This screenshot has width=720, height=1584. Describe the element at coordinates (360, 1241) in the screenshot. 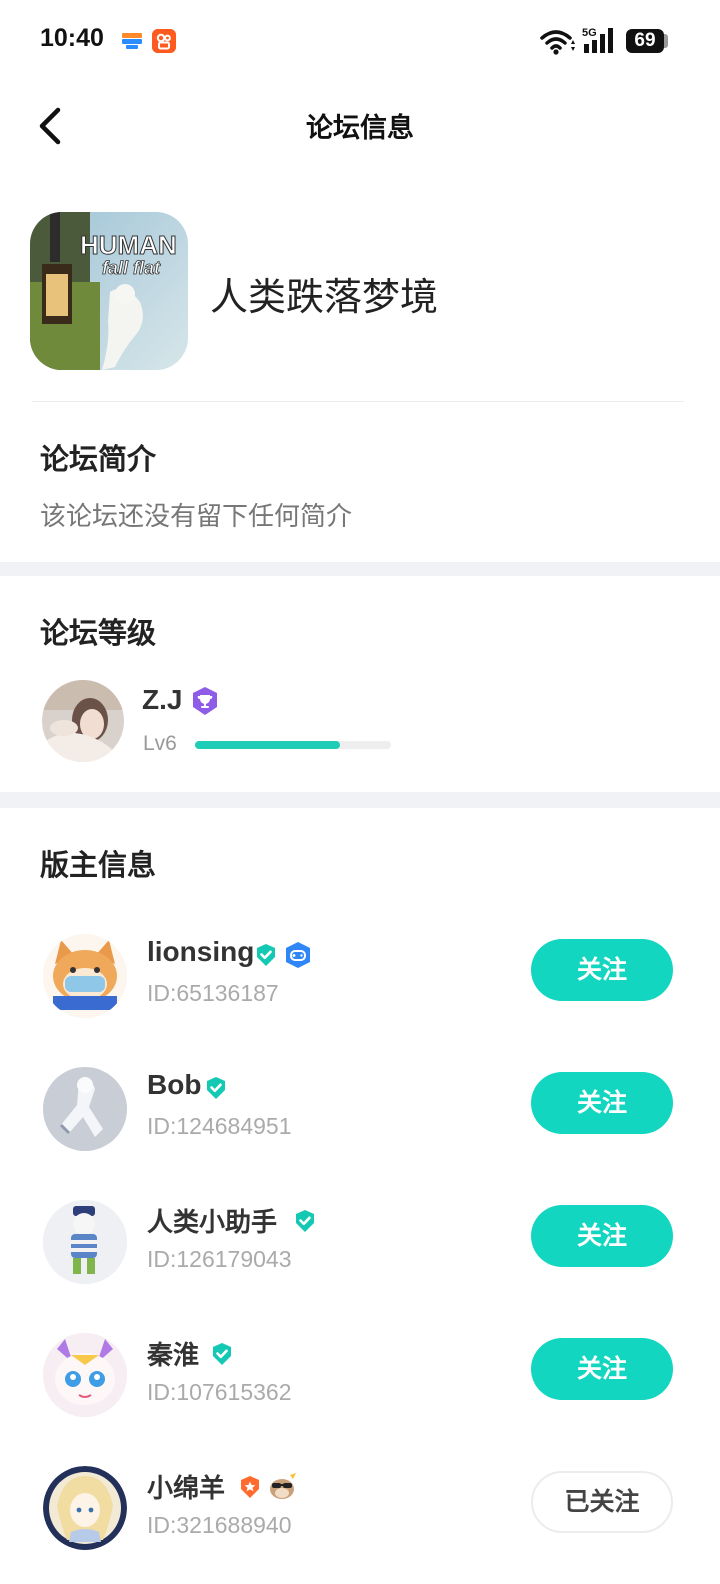

I see `list-item: 人类小助手 ID:126179043 关注` at that location.